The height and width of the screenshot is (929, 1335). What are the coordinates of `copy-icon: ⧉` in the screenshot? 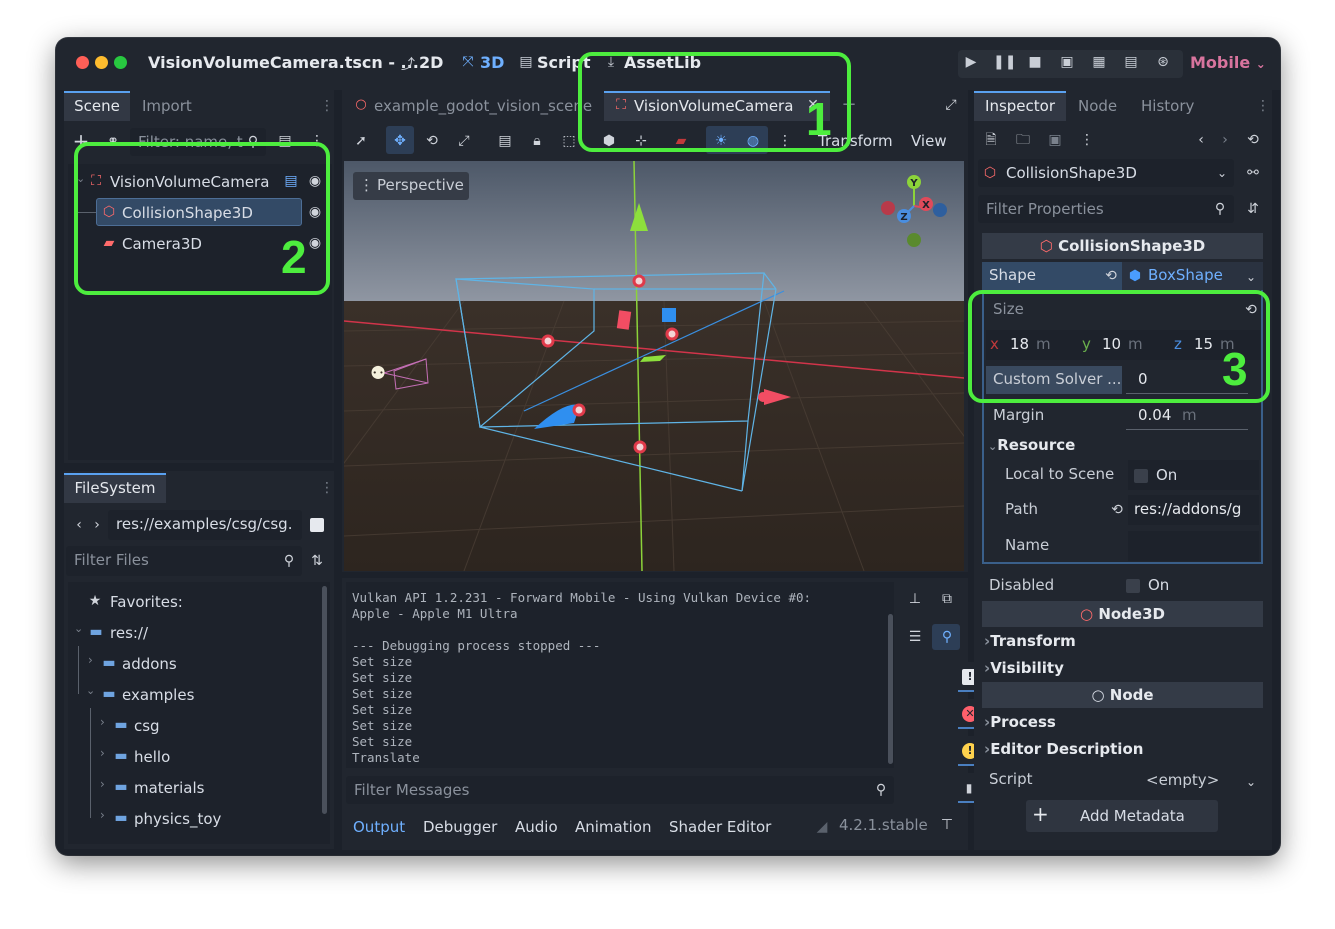 It's located at (947, 599).